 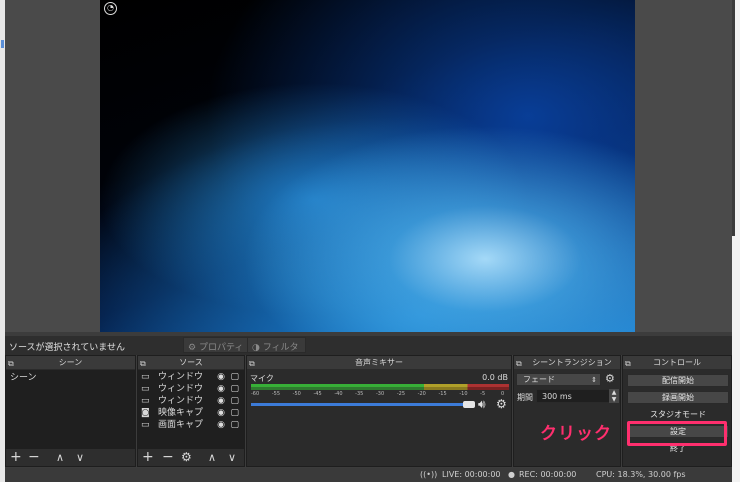 I want to click on start-streaming-button: 配信開始, so click(x=678, y=380).